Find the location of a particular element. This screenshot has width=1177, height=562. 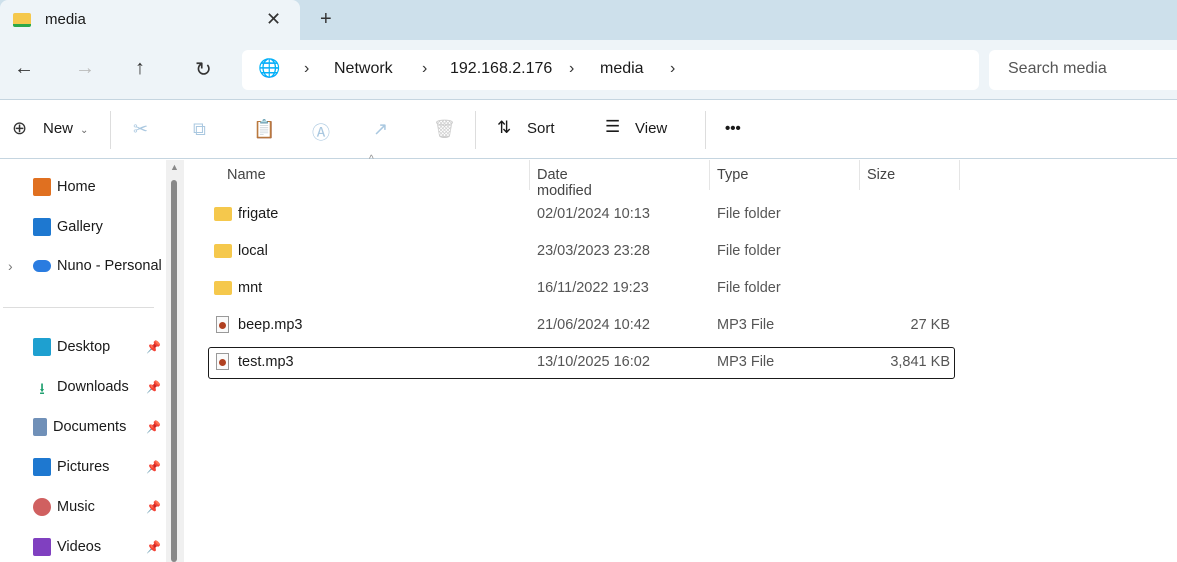

sidebar-scrollbar: ▲ is located at coordinates (175, 361).